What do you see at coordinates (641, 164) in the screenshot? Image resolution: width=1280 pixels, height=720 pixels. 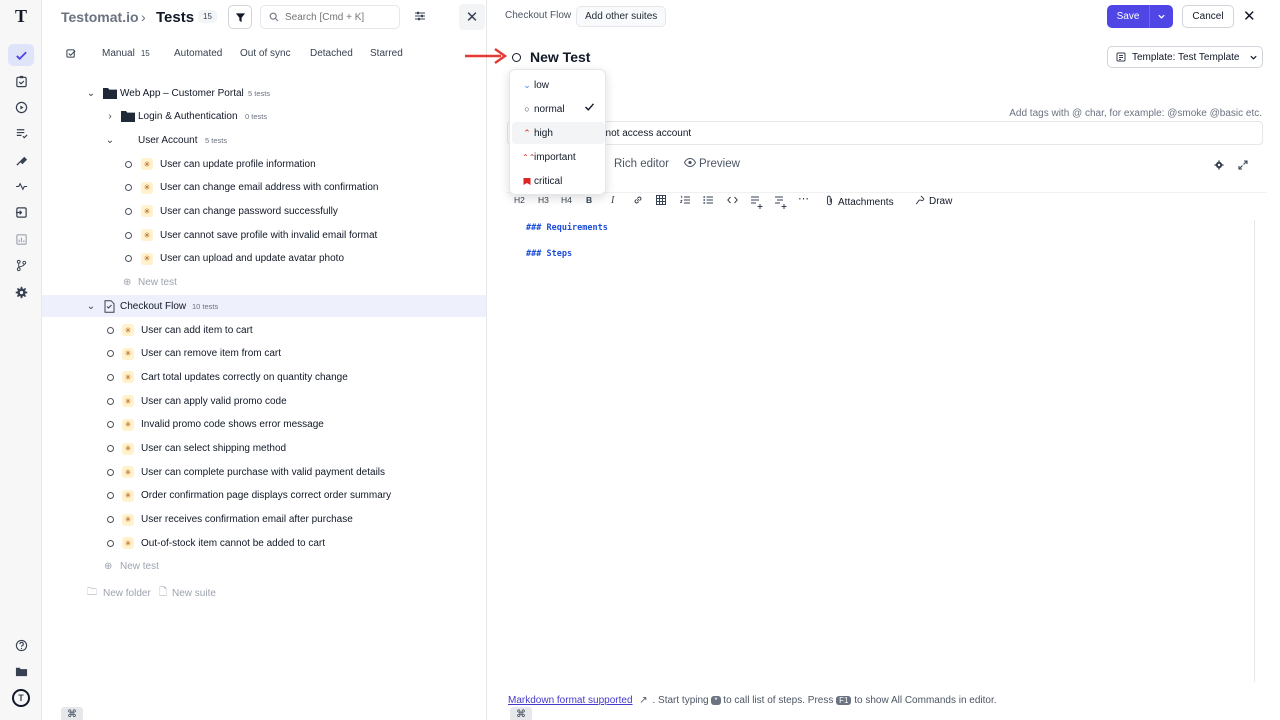 I see `tab-rich-editor: Rich editor` at bounding box center [641, 164].